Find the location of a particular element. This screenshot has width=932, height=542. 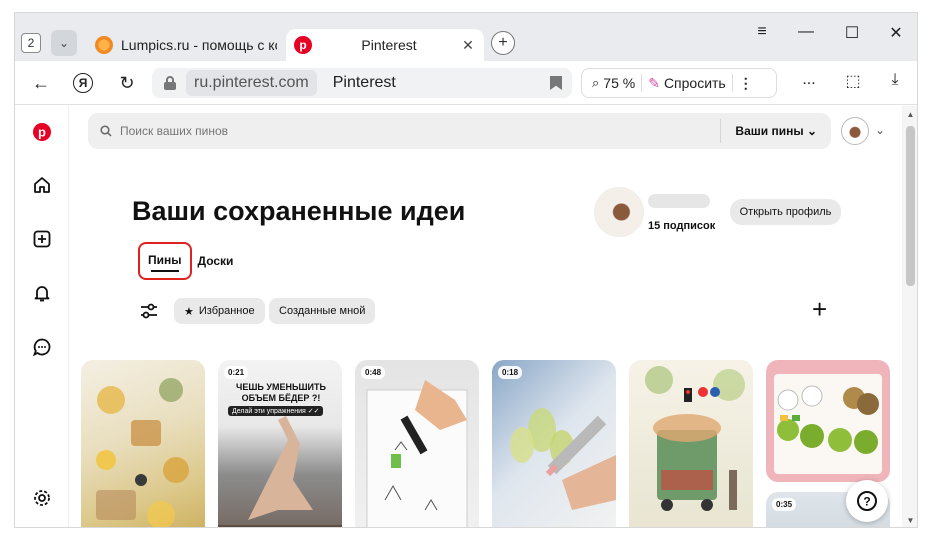

create-icon is located at coordinates (42, 239).